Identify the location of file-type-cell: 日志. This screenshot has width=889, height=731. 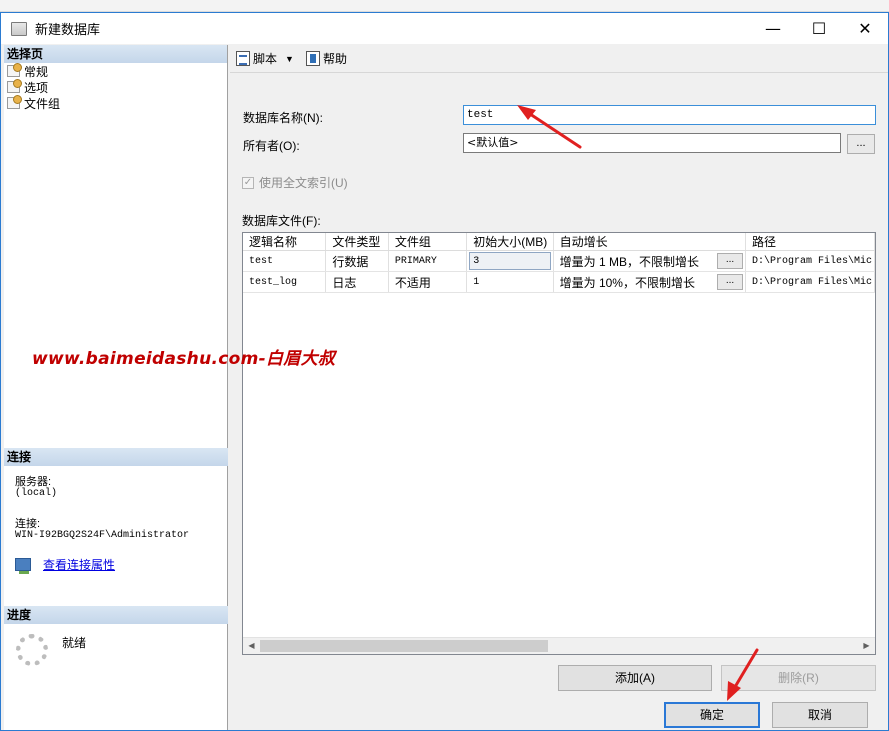
(357, 282).